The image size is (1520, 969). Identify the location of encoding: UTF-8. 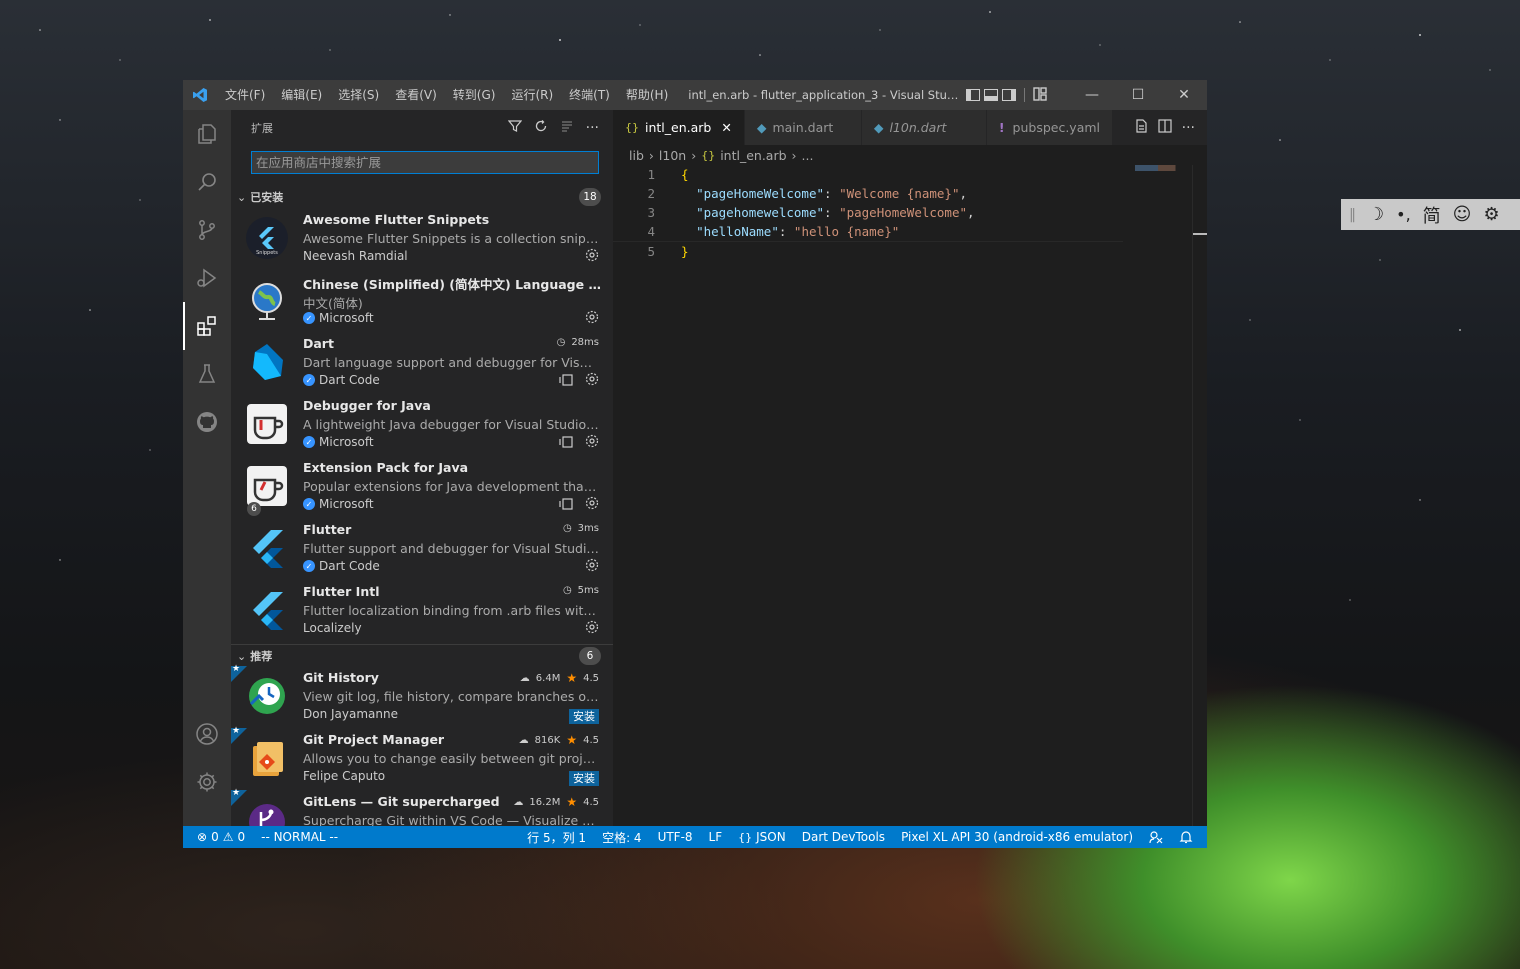
(675, 837).